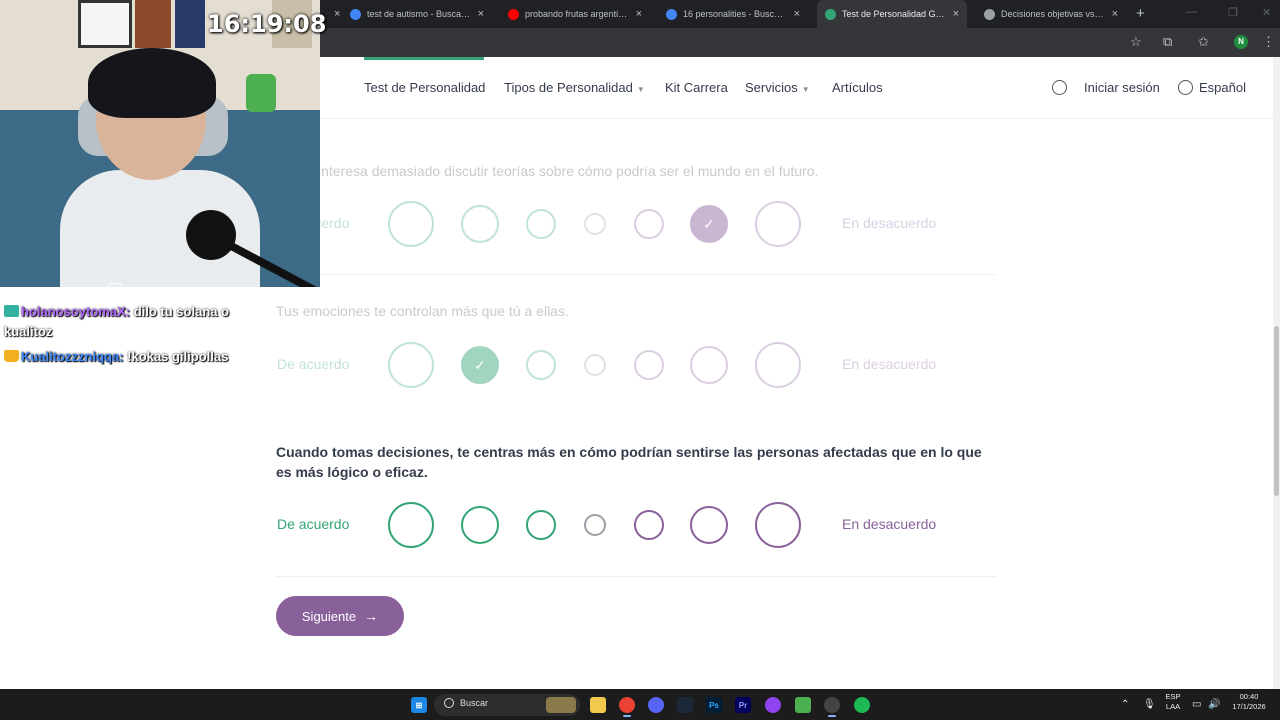 This screenshot has width=1280, height=720. What do you see at coordinates (1122, 87) in the screenshot?
I see `login-link: Iniciar sesión` at bounding box center [1122, 87].